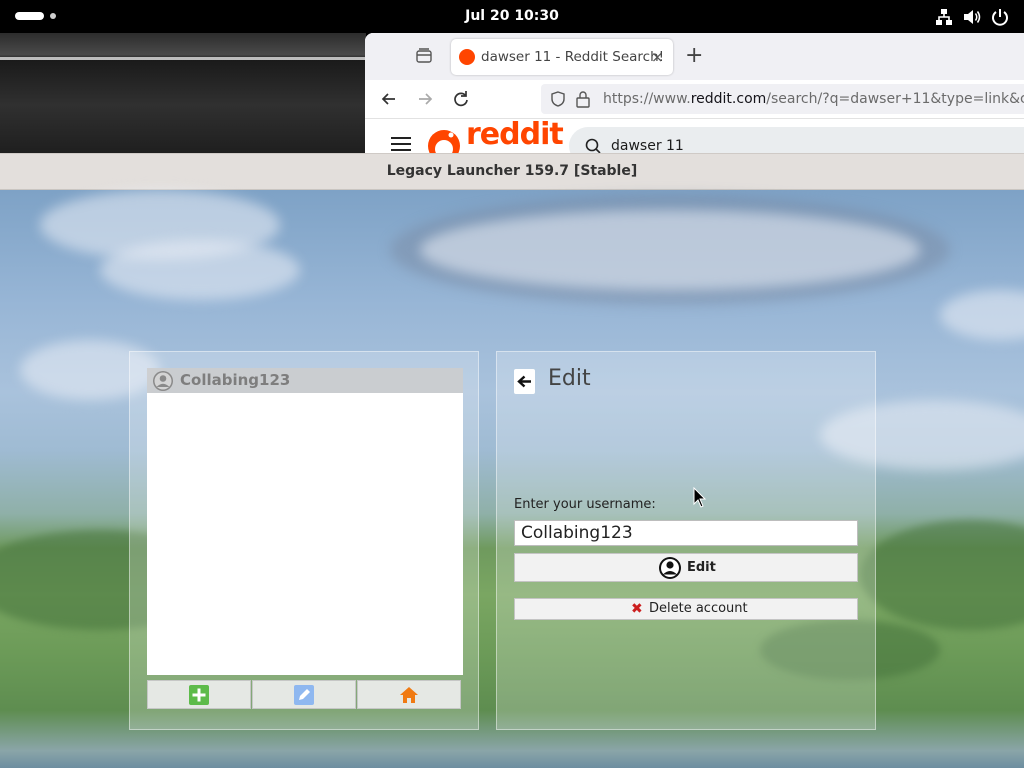 The image size is (1024, 768). I want to click on reddit-favicon-icon, so click(467, 57).